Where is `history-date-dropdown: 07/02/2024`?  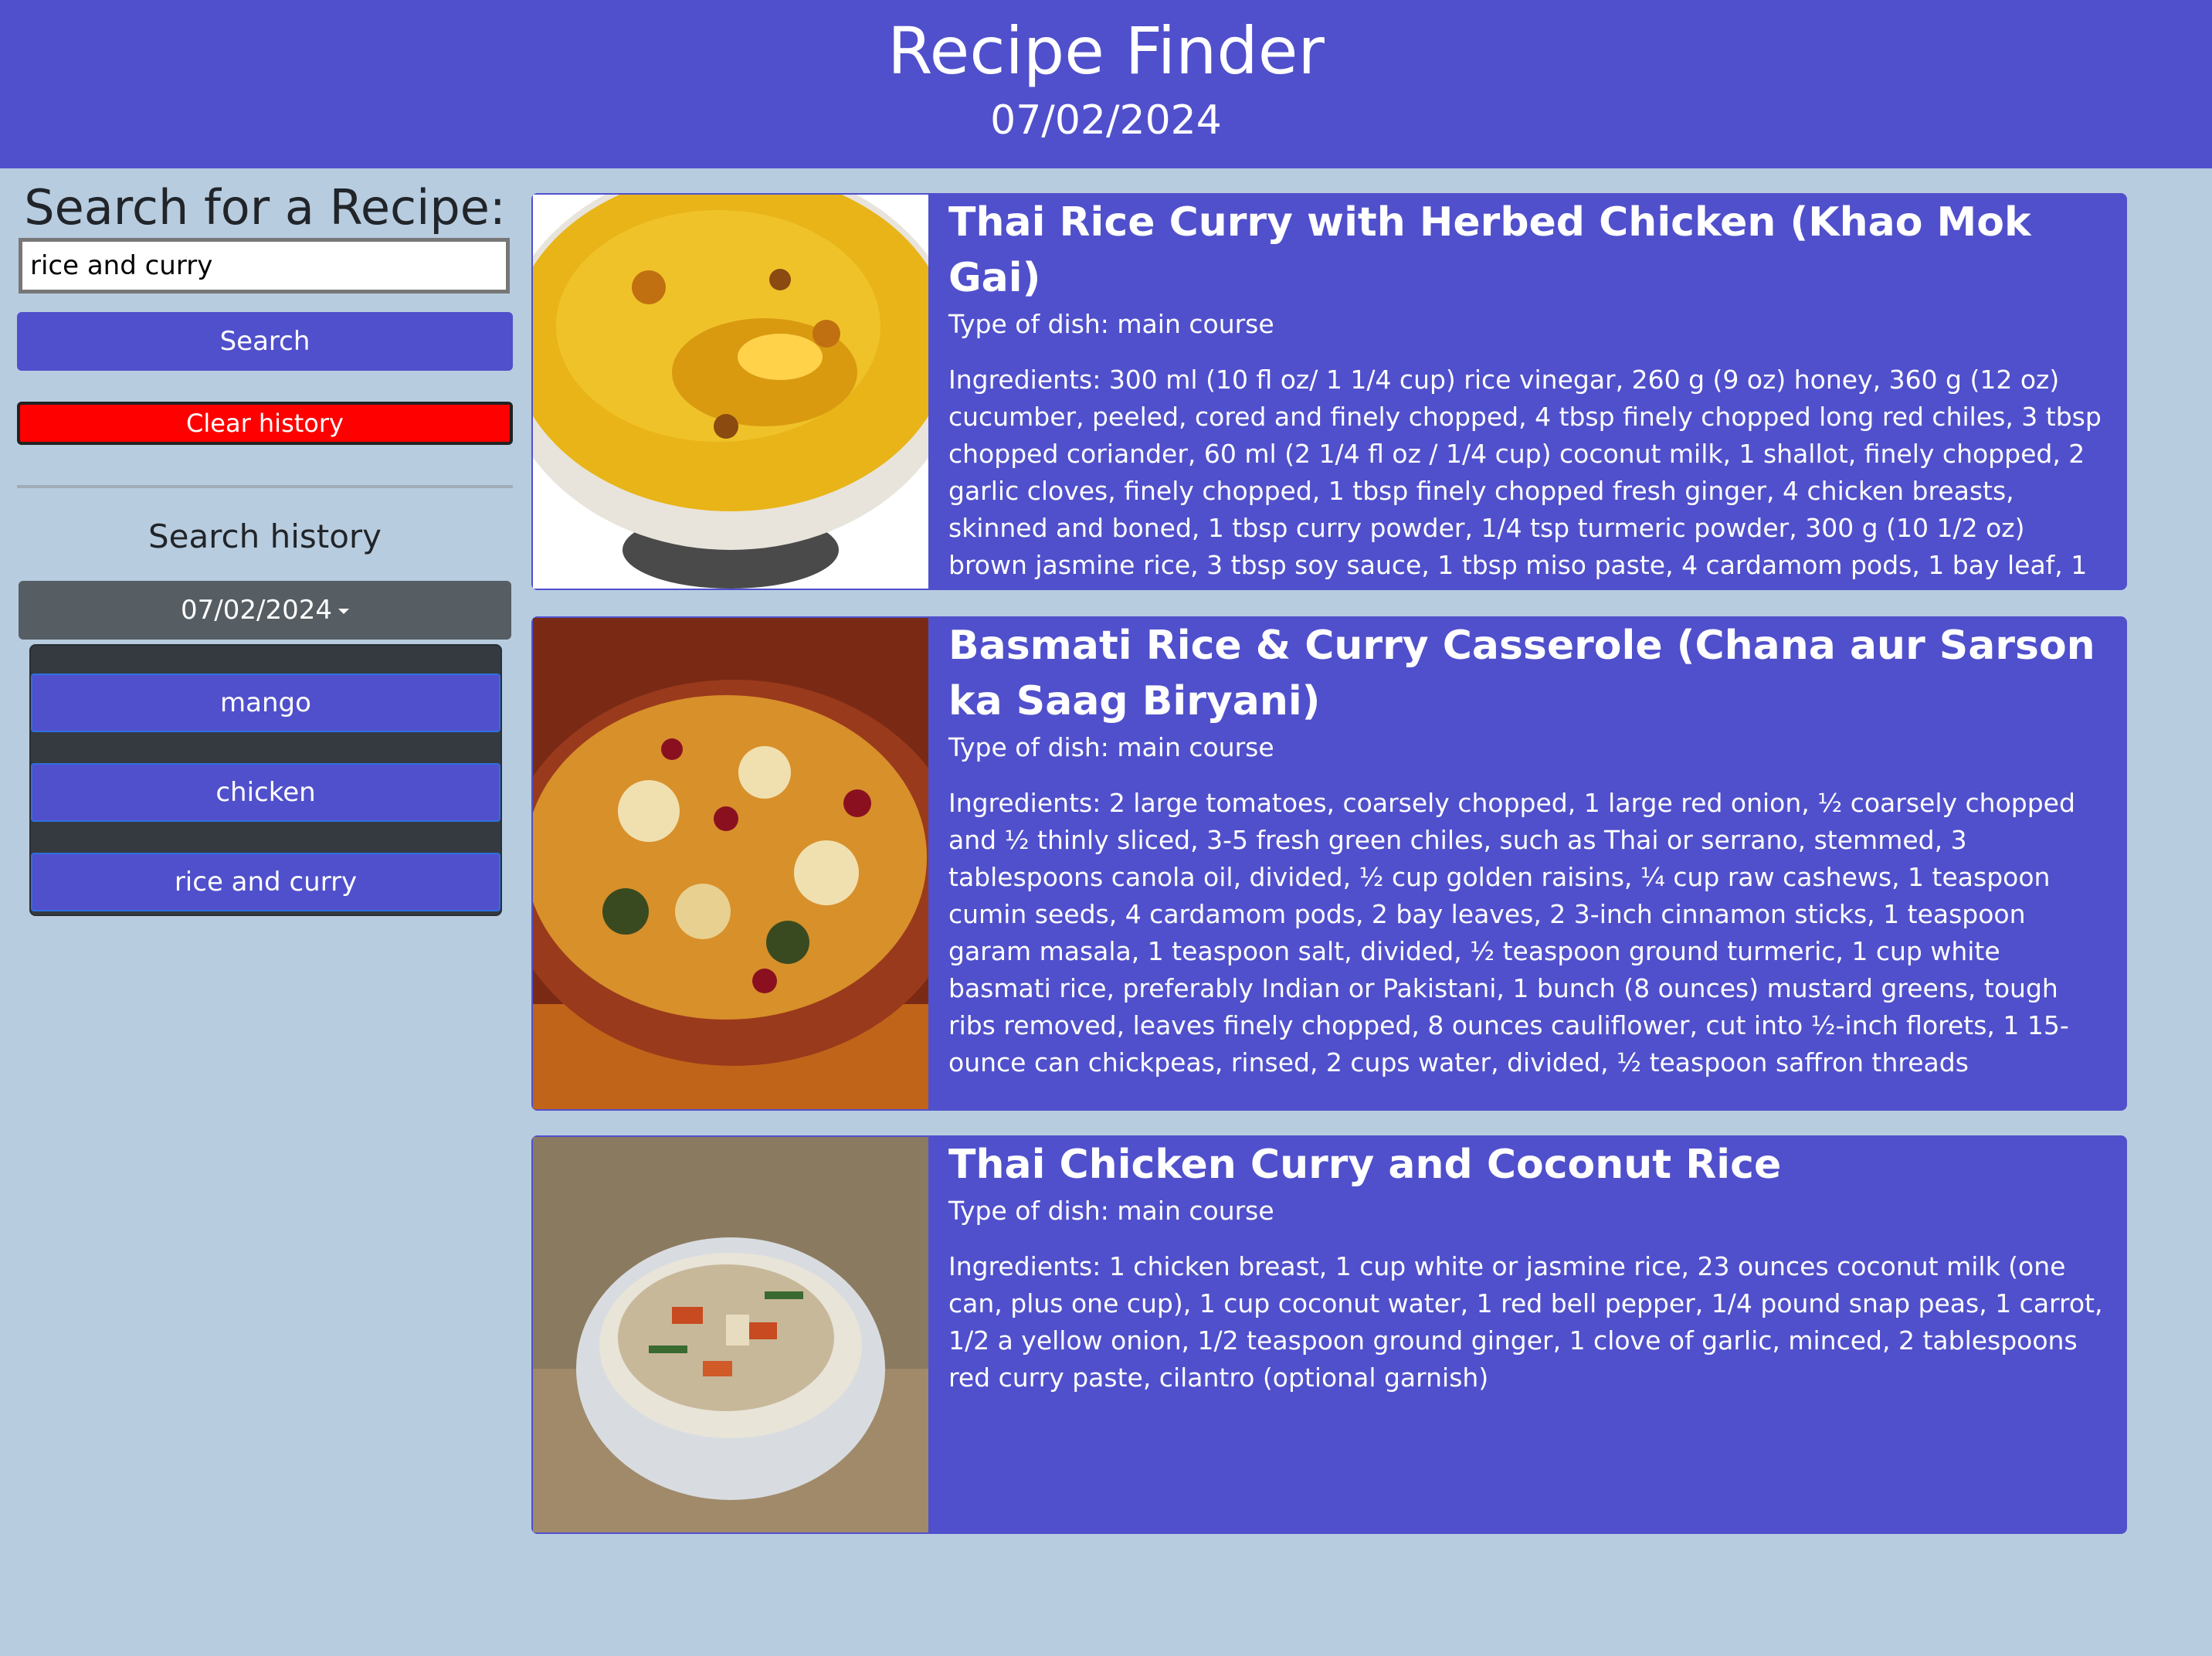
history-date-dropdown: 07/02/2024 is located at coordinates (265, 610).